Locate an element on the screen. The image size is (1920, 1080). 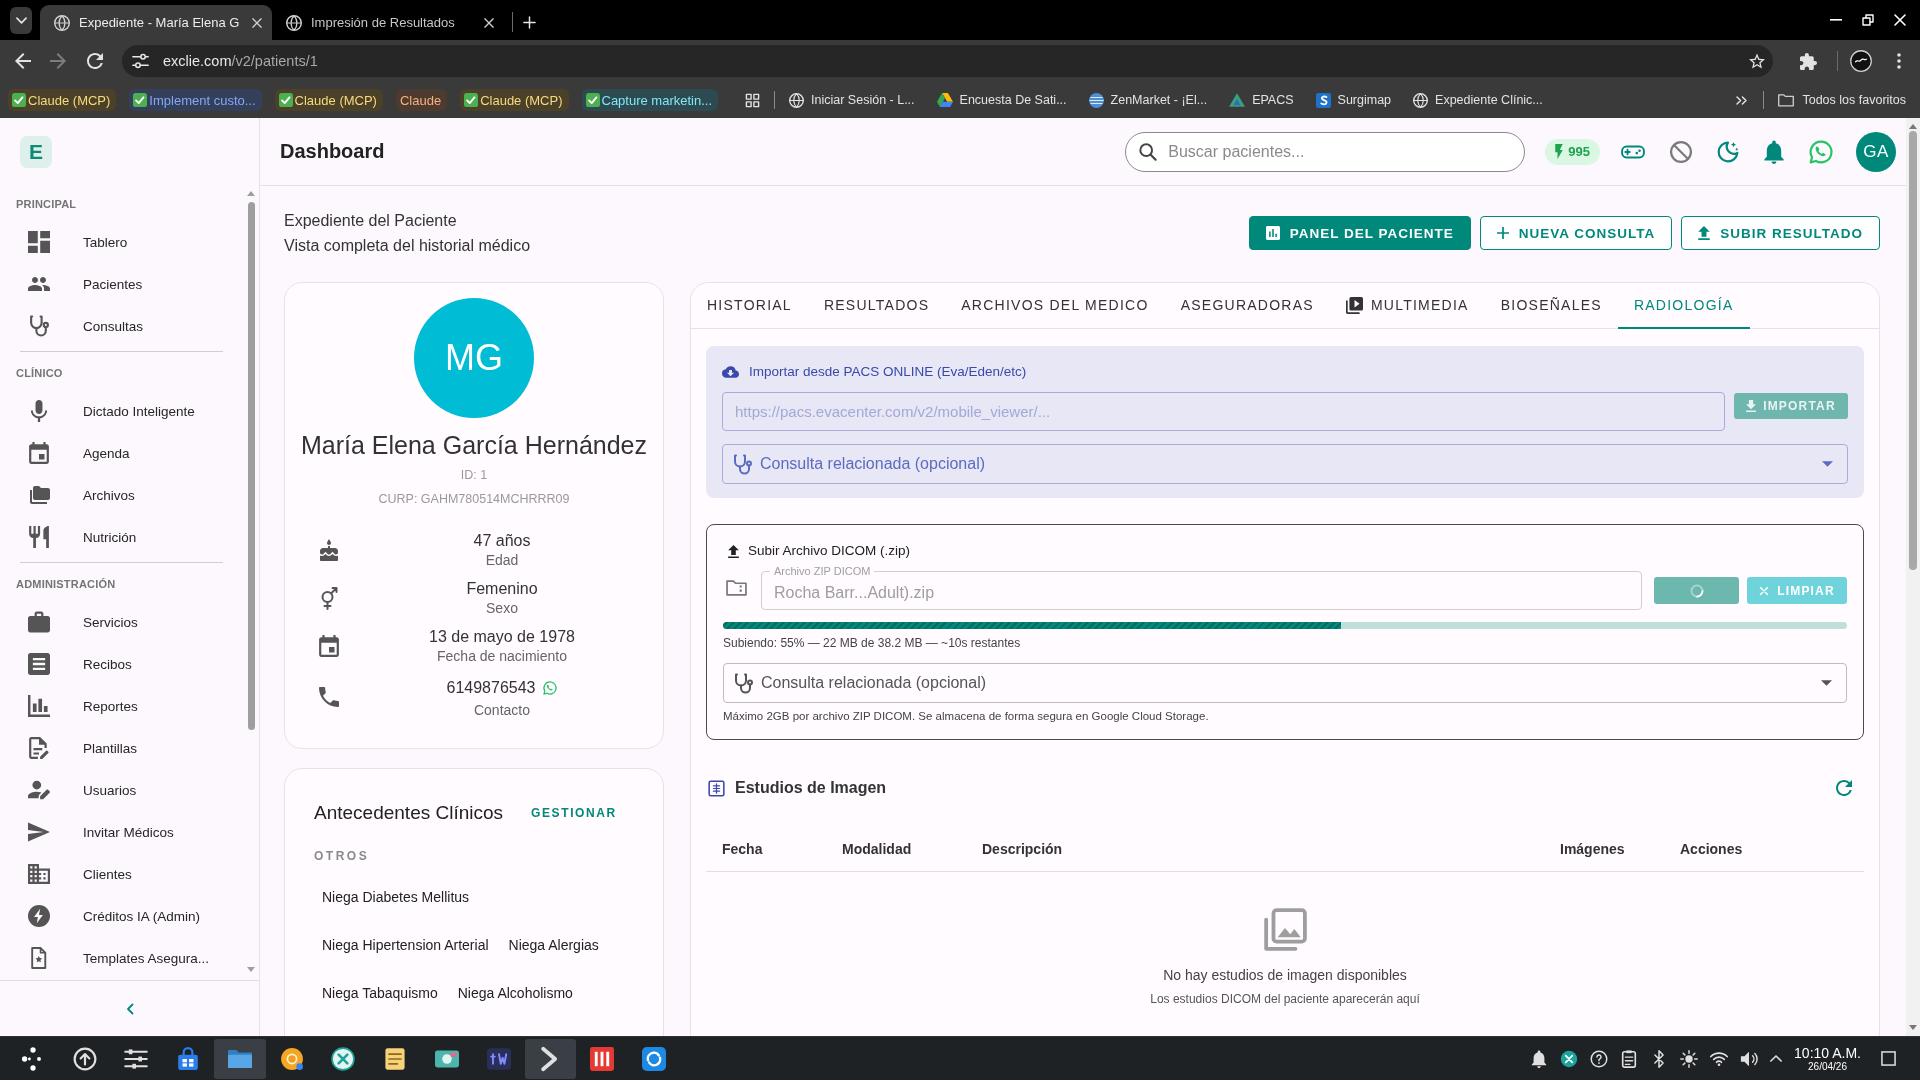
nav-item: Recibos is located at coordinates (122, 664).